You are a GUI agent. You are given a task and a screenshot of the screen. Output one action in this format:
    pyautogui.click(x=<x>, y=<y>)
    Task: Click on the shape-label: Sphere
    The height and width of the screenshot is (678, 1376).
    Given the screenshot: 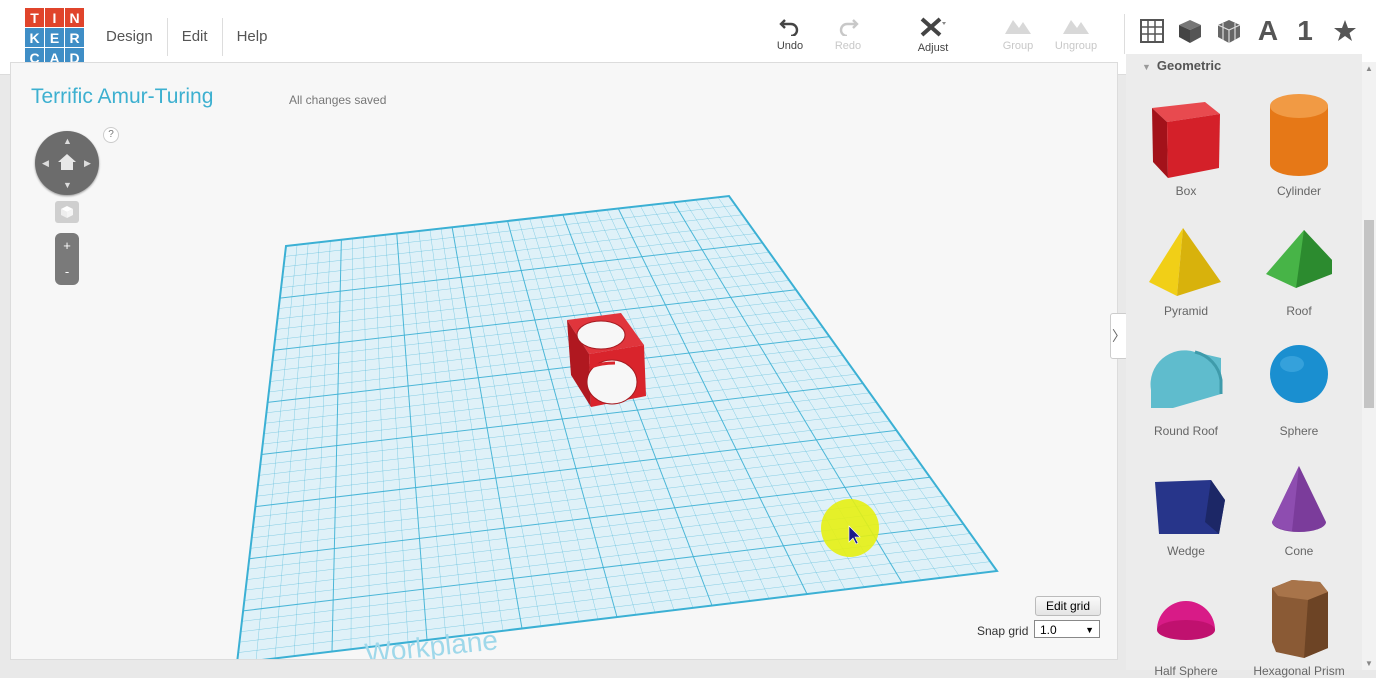 What is the action you would take?
    pyautogui.click(x=1299, y=431)
    